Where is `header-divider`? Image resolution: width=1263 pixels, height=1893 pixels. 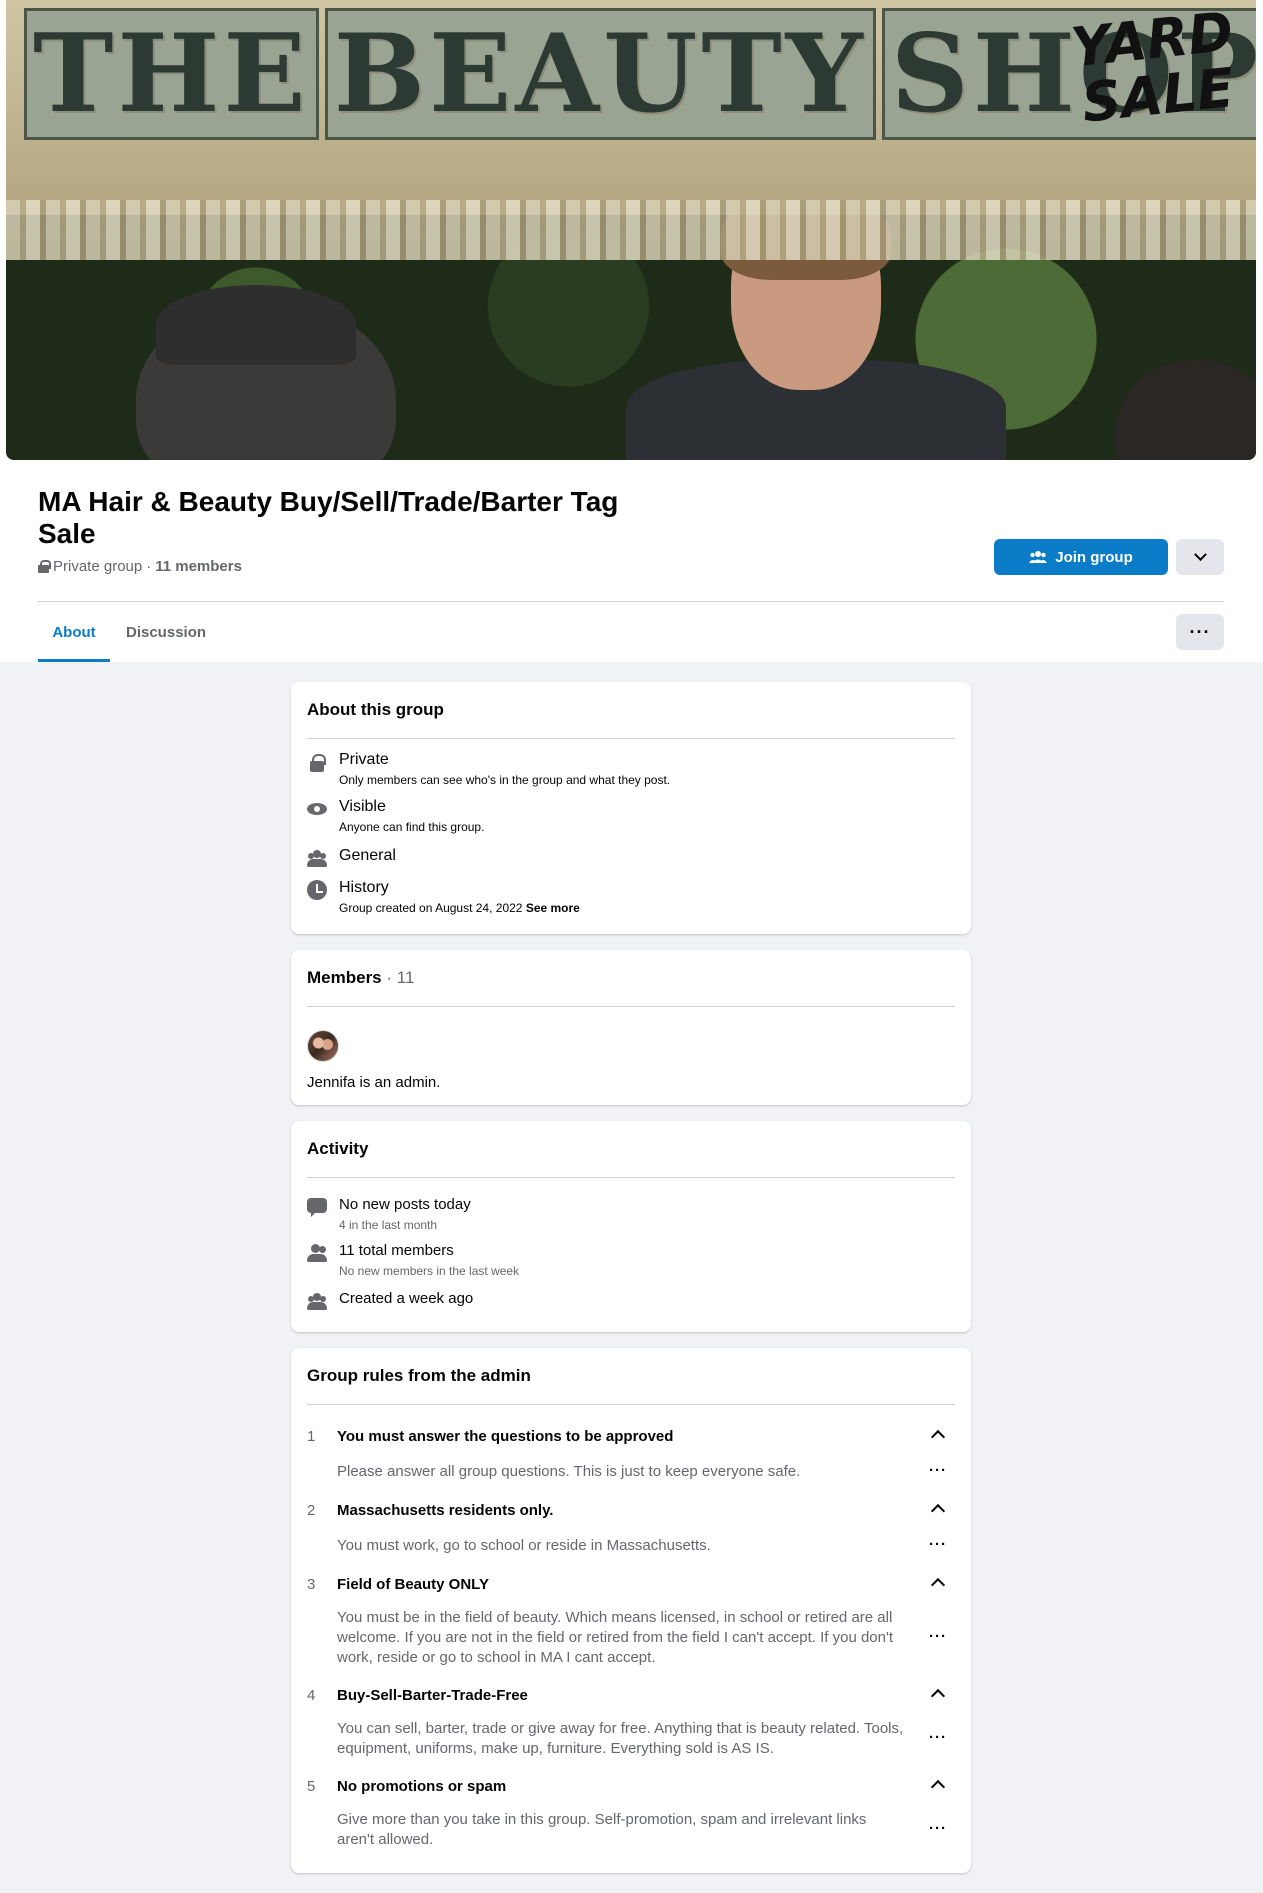
header-divider is located at coordinates (631, 601).